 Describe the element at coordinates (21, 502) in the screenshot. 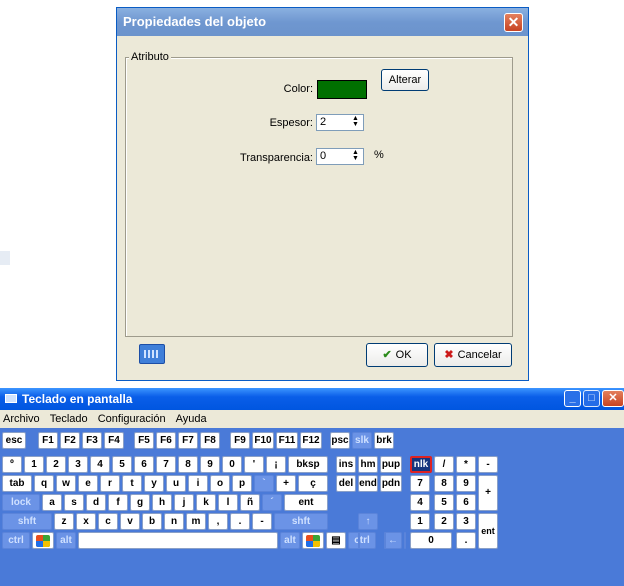

I see `key-capslock: lock` at that location.